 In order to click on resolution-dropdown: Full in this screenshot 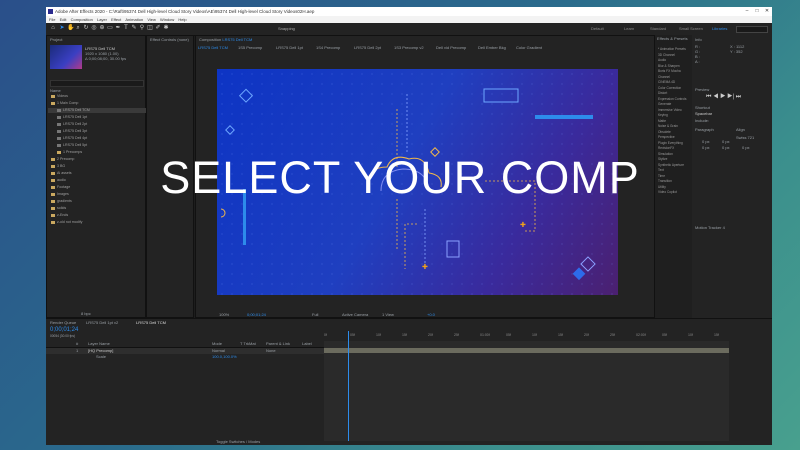, I will do `click(315, 314)`.